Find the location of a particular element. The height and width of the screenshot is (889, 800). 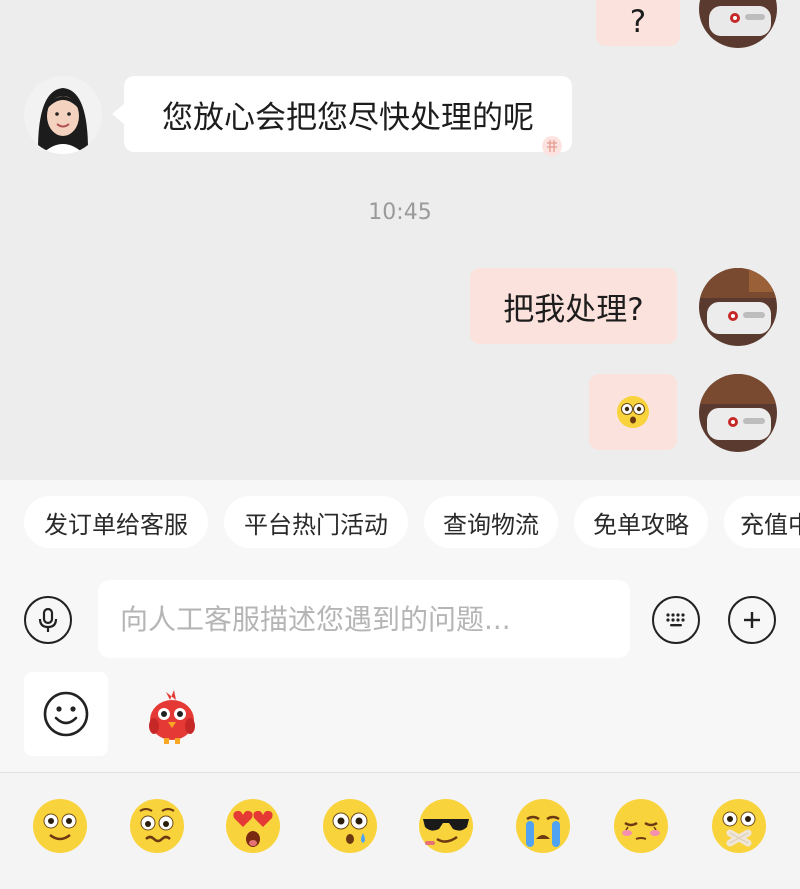

agent-avatar is located at coordinates (63, 115).